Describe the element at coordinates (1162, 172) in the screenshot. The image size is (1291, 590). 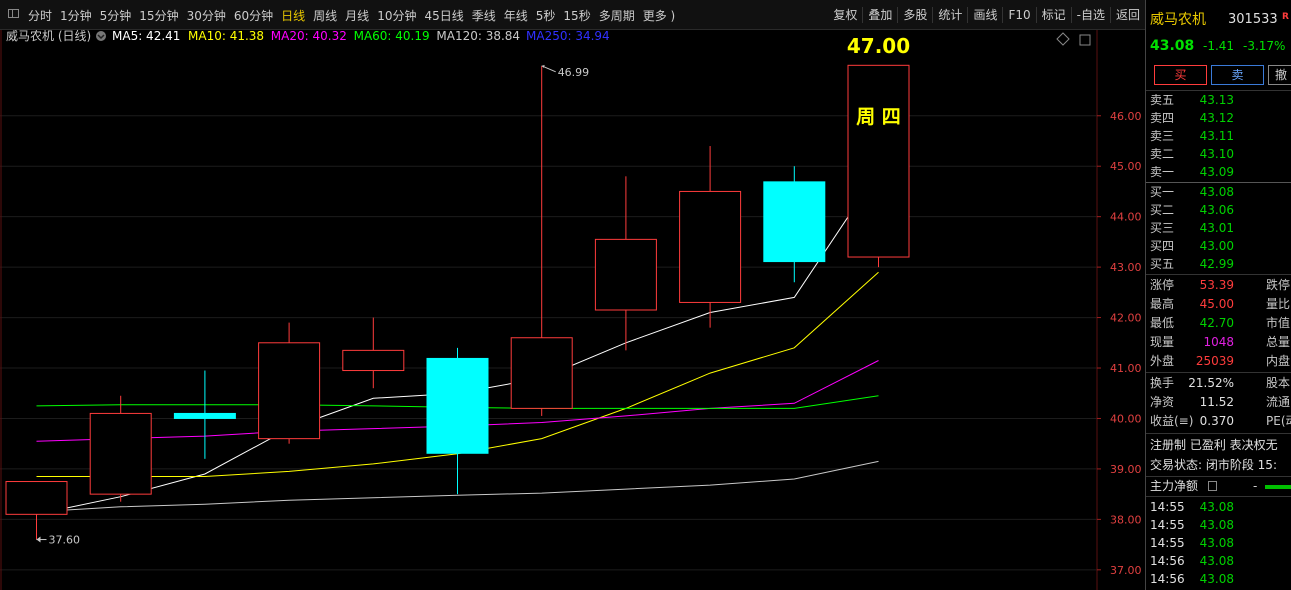
I see `ask-label: 卖一` at that location.